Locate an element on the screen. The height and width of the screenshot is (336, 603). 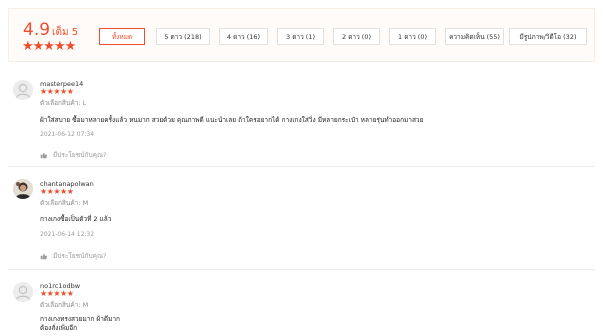
filter-all-button: ทั้งหมด is located at coordinates (122, 36).